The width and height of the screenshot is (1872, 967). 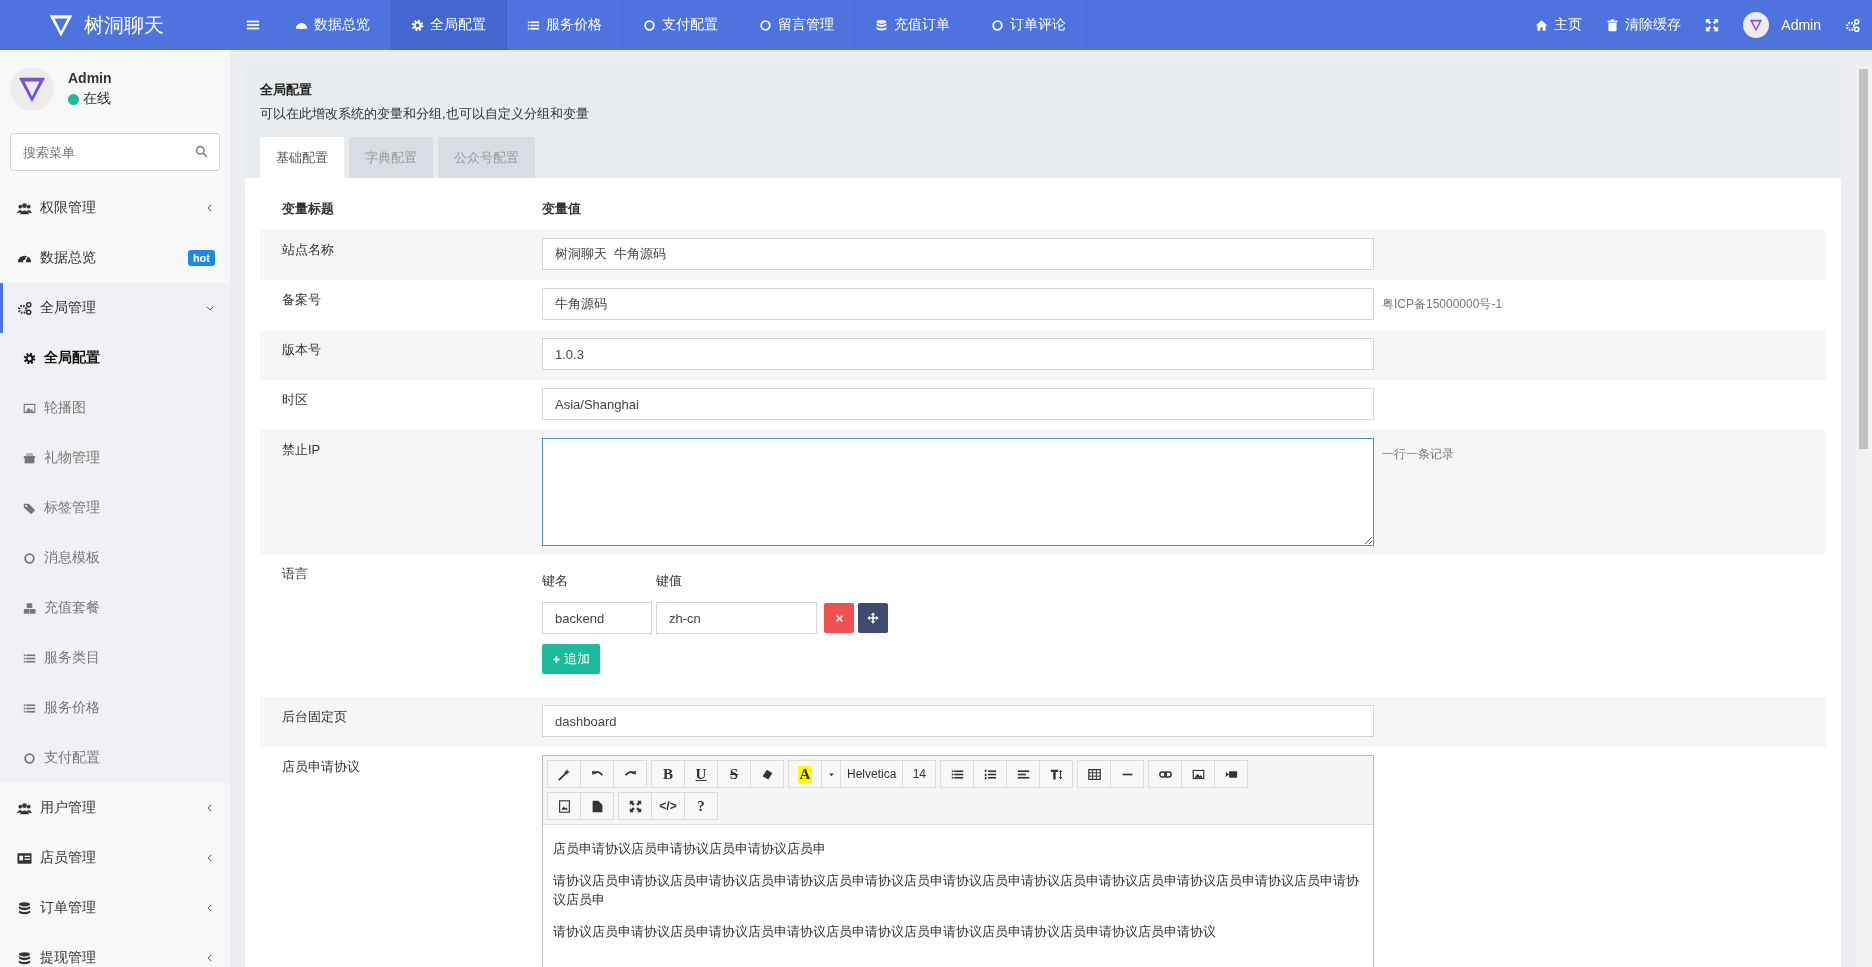 I want to click on sidebar-subitem: 轮播图, so click(x=115, y=408).